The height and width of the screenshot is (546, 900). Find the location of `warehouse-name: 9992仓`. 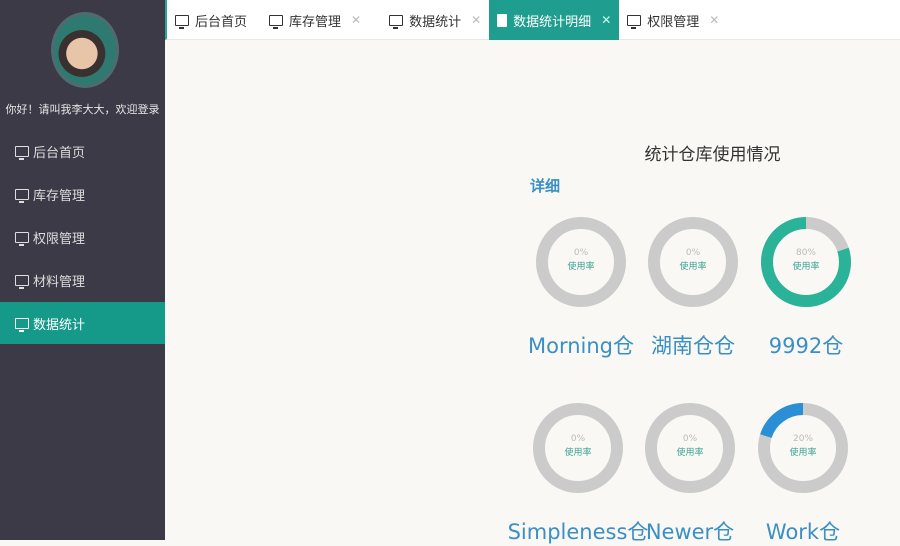

warehouse-name: 9992仓 is located at coordinates (806, 346).